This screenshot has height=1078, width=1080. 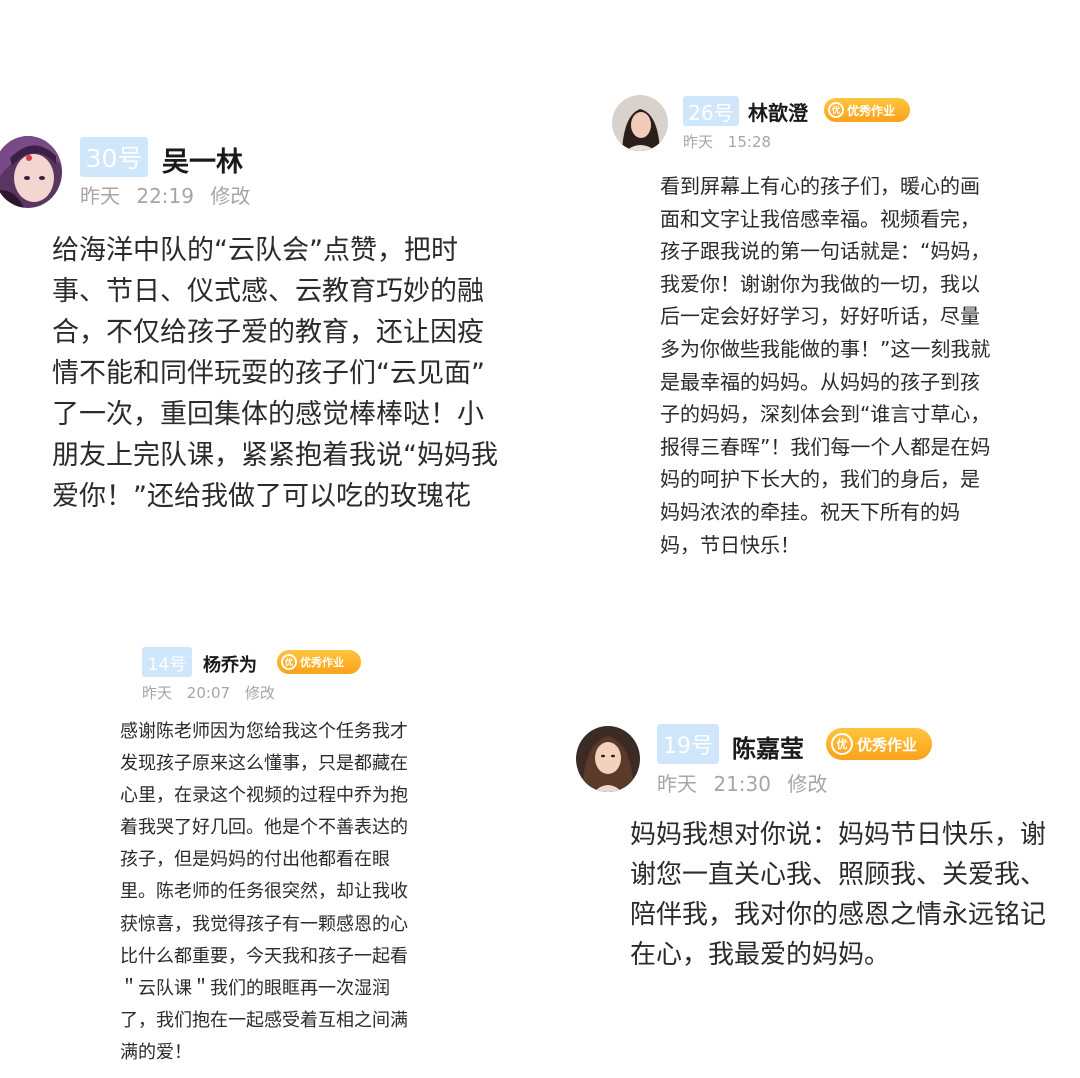 I want to click on post-time: 21:30, so click(x=742, y=784).